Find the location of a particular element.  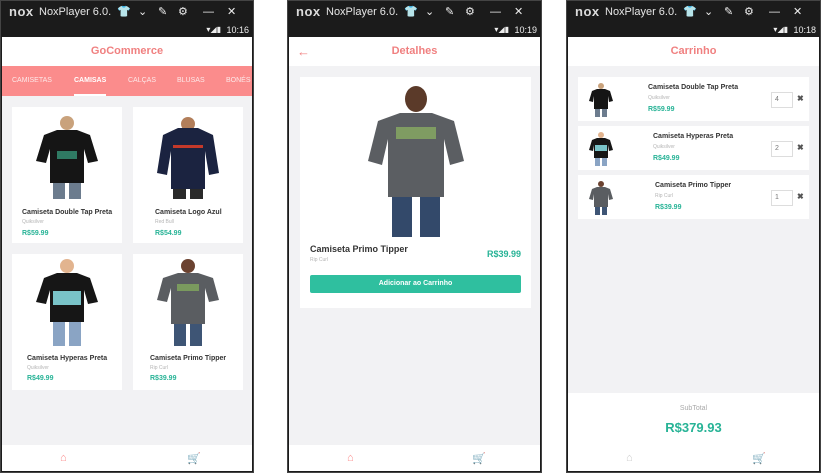

product-brand: Quiksilver is located at coordinates (38, 368).